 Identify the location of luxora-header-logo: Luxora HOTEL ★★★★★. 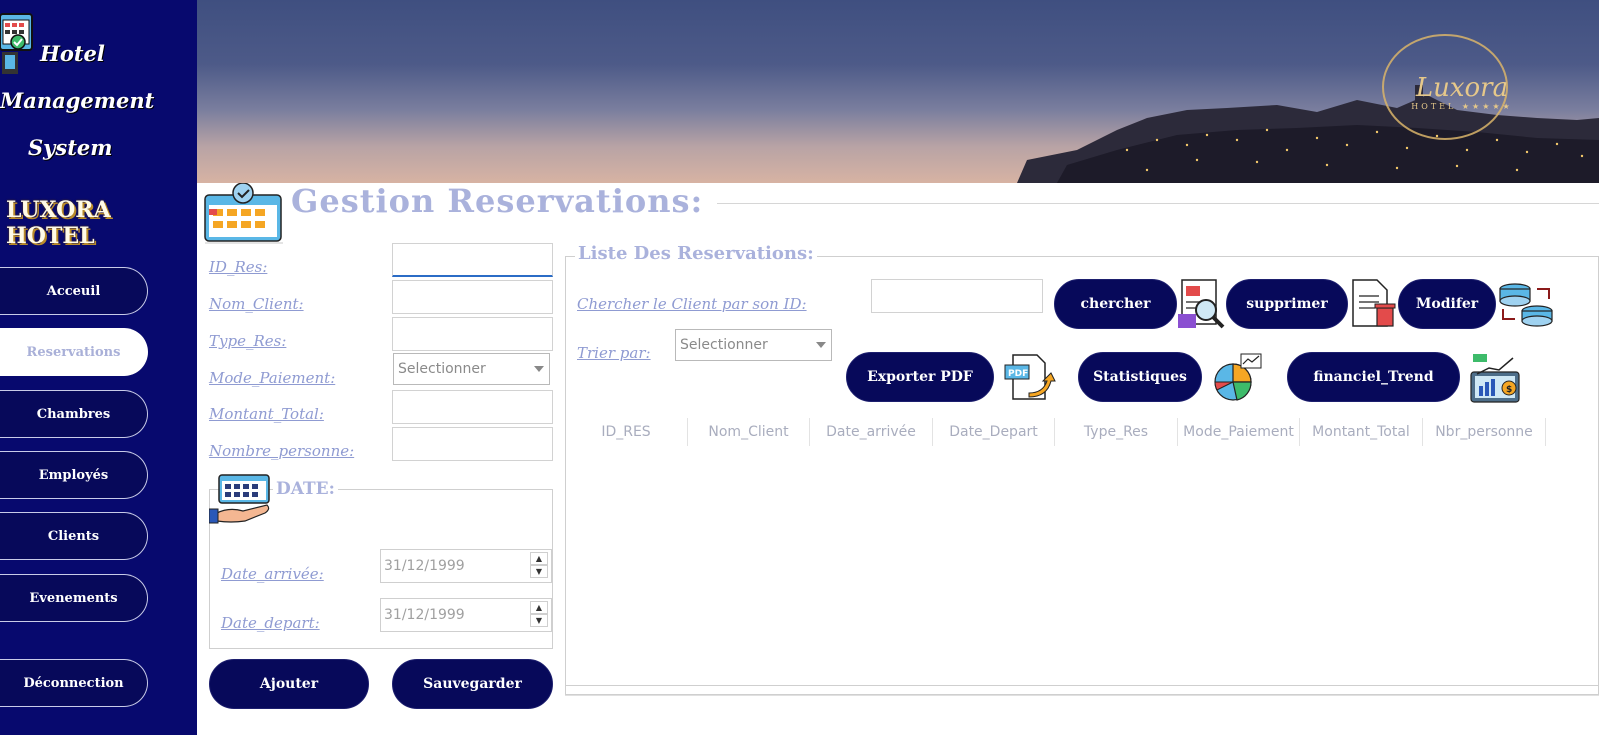
(1462, 94).